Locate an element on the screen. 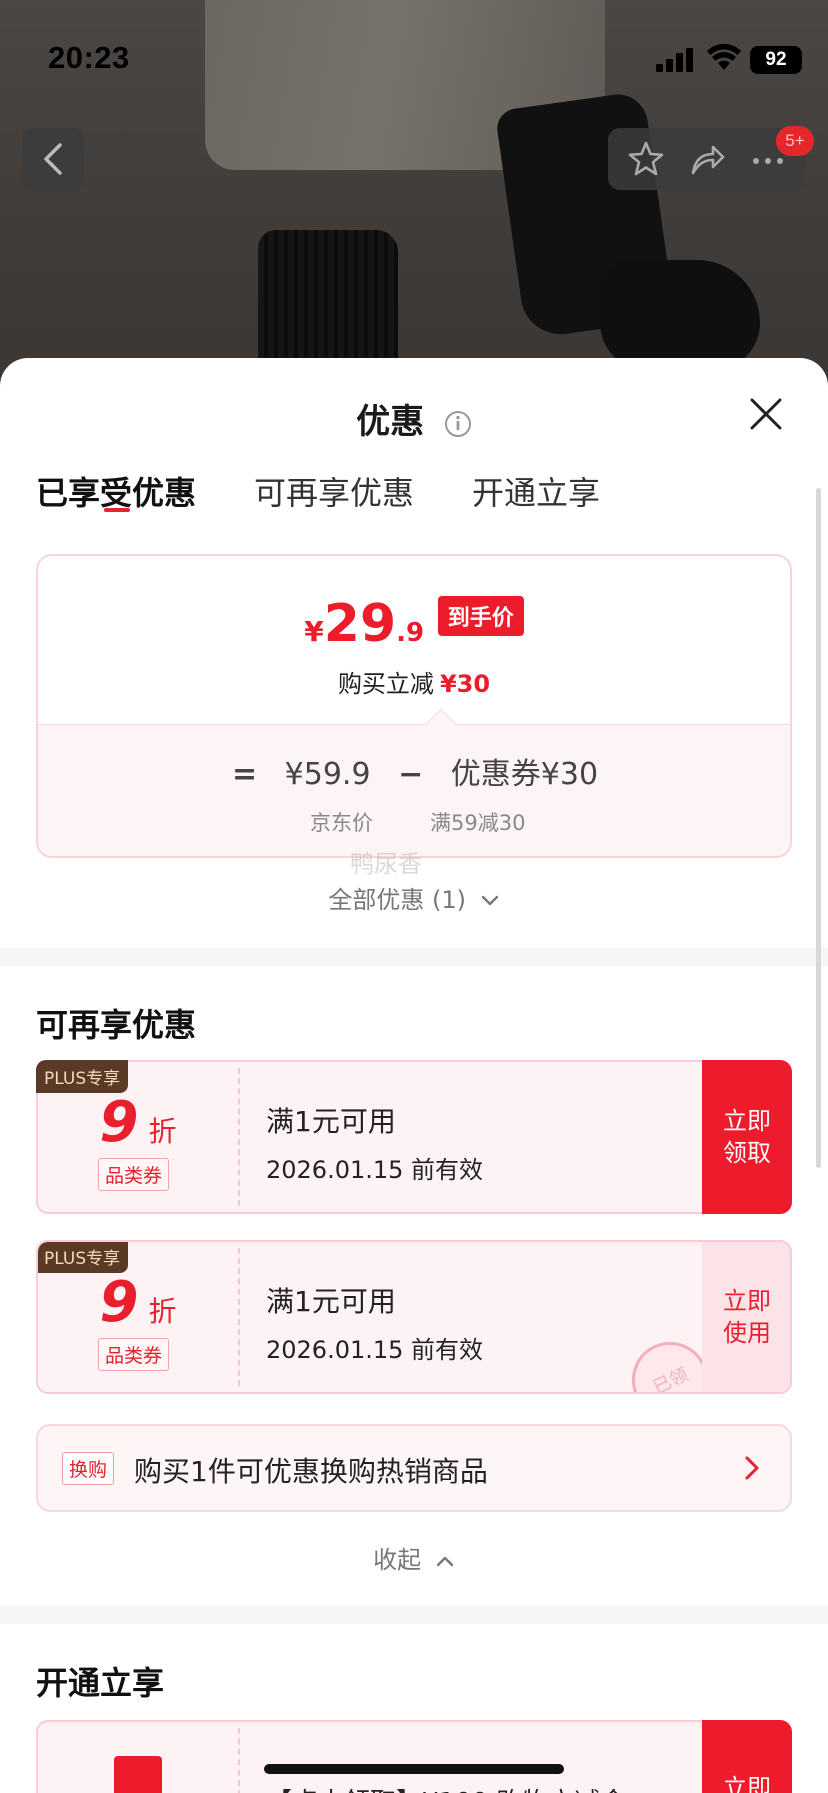 Image resolution: width=828 pixels, height=1793 pixels. active-tab-indicator is located at coordinates (117, 510).